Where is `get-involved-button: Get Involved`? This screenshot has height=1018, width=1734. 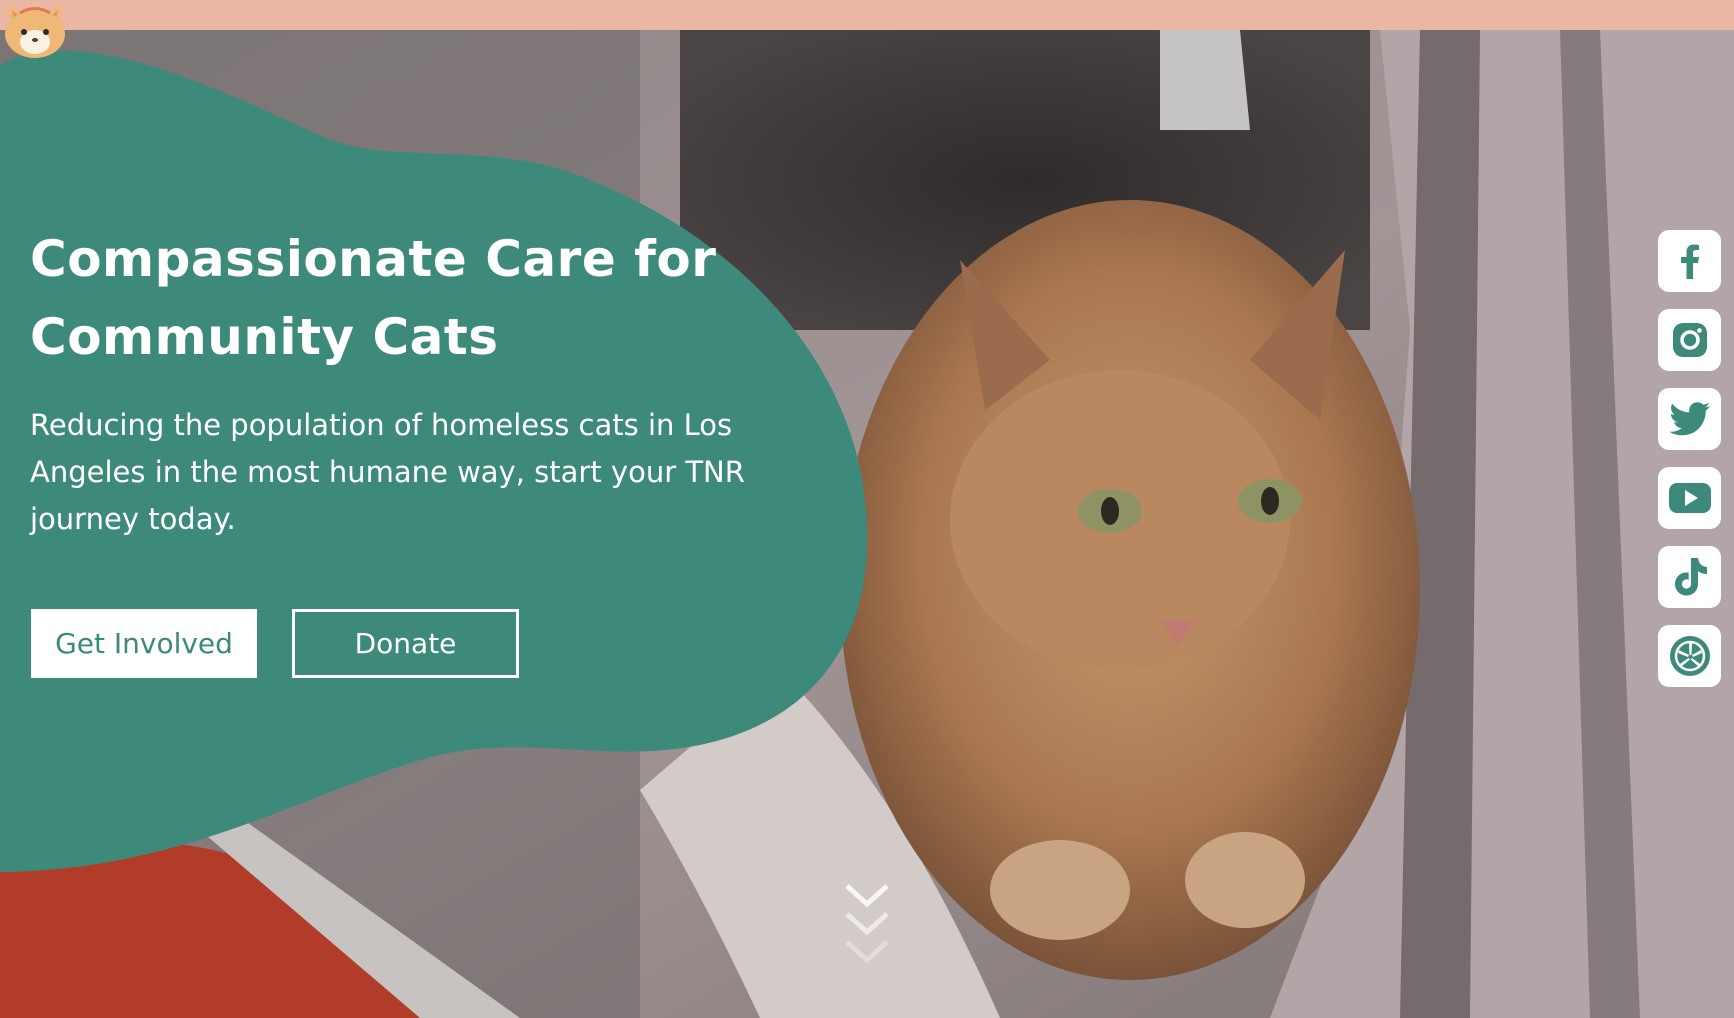
get-involved-button: Get Involved is located at coordinates (144, 643).